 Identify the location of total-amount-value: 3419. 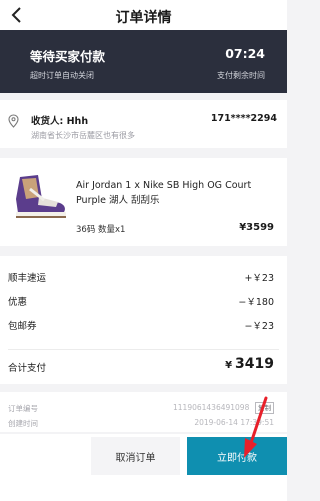
(254, 364).